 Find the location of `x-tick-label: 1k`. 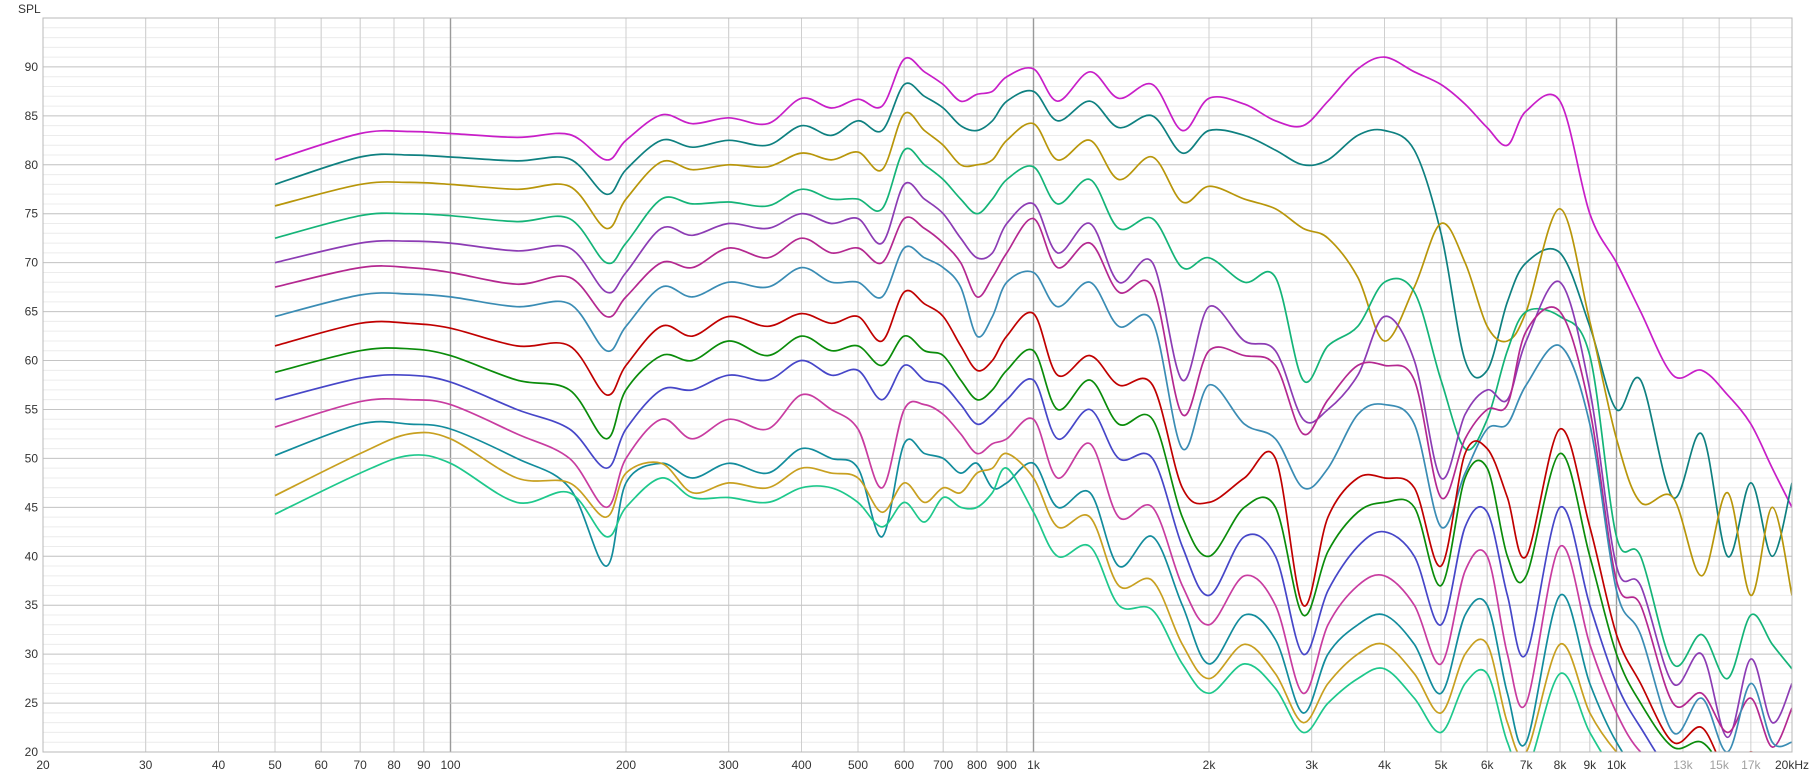

x-tick-label: 1k is located at coordinates (1034, 765).